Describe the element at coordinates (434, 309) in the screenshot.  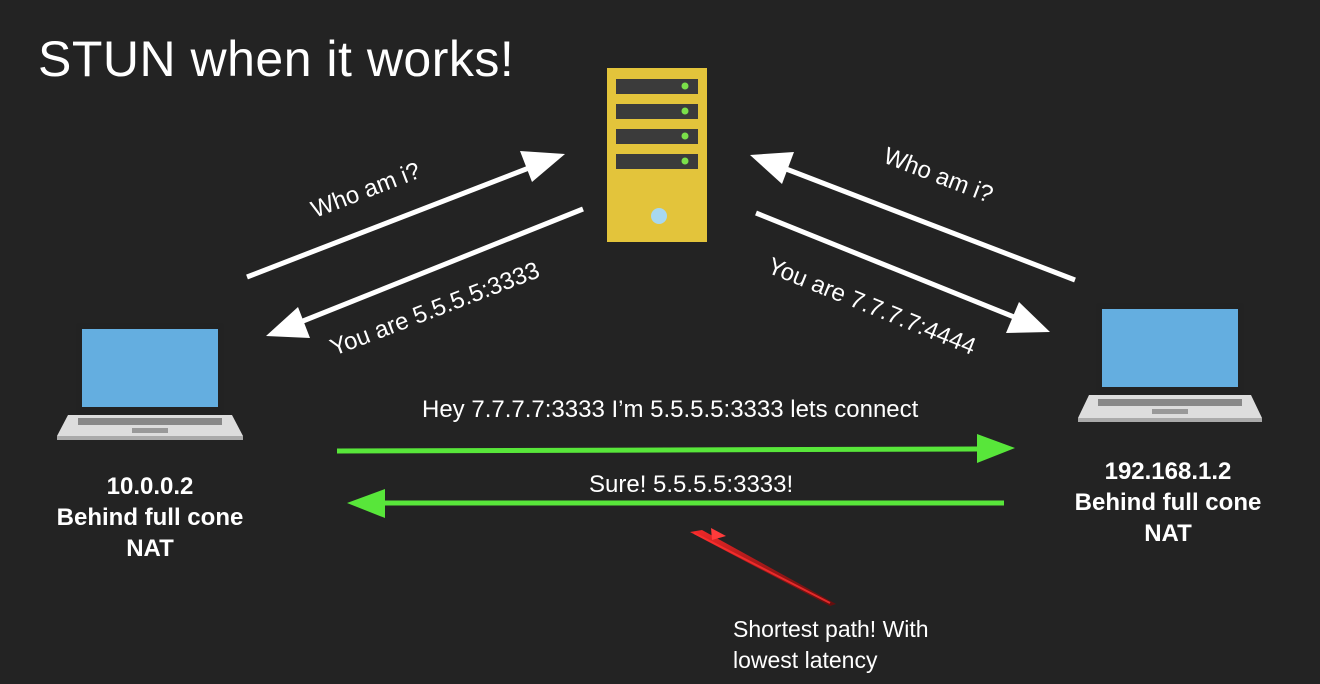
I see `label-you-are-left: You are 5.5.5.5:3333` at that location.